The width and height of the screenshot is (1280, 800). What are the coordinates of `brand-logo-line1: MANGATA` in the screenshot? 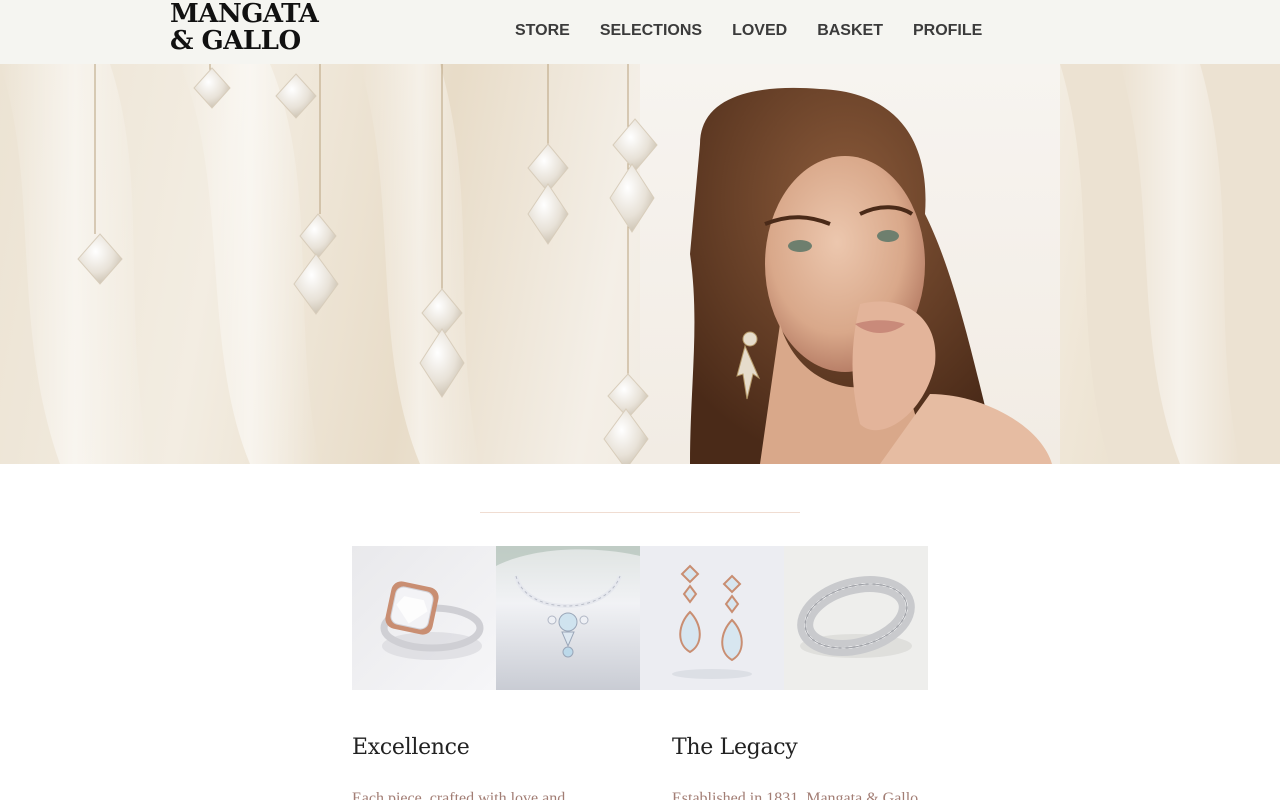 It's located at (244, 14).